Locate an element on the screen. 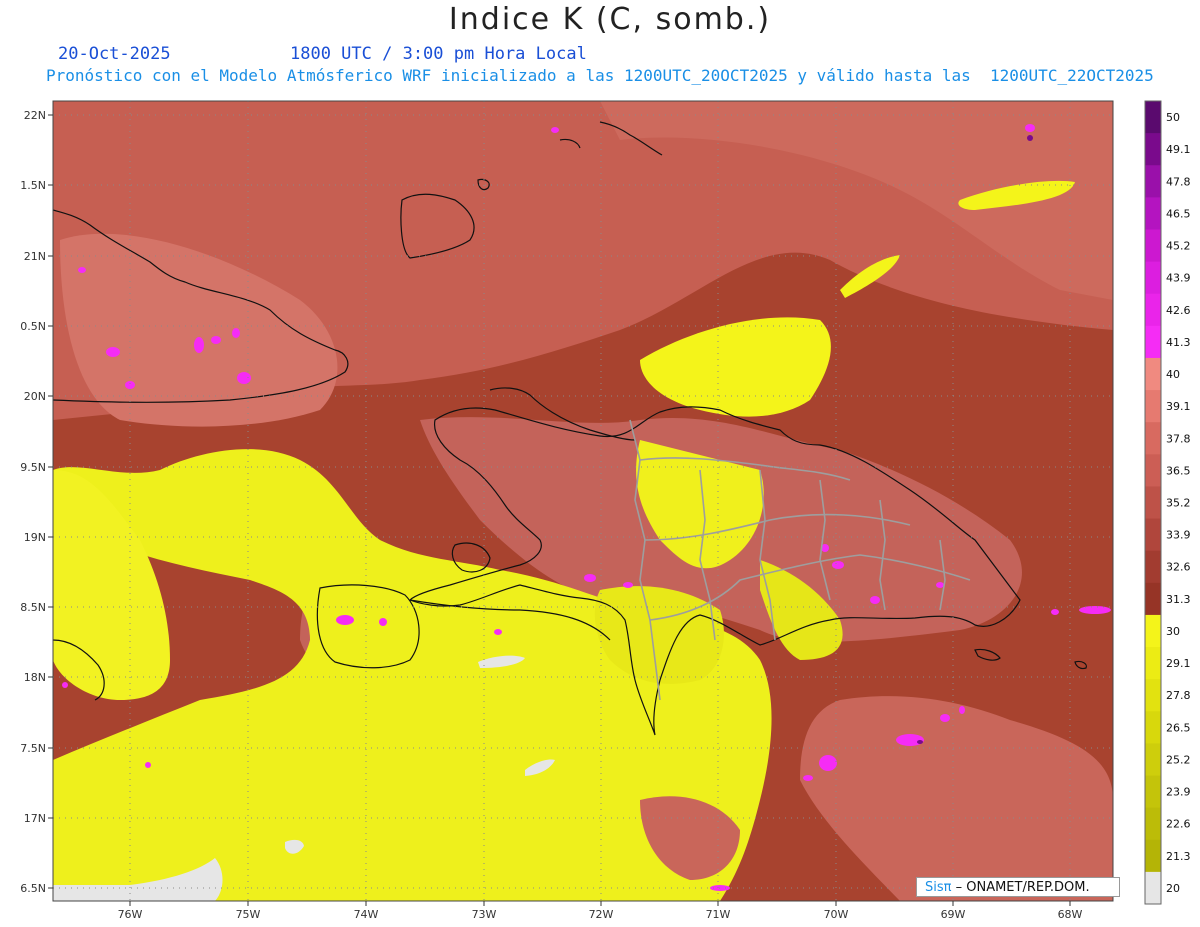 The height and width of the screenshot is (927, 1200). colorbar-label: 30 is located at coordinates (1173, 631).